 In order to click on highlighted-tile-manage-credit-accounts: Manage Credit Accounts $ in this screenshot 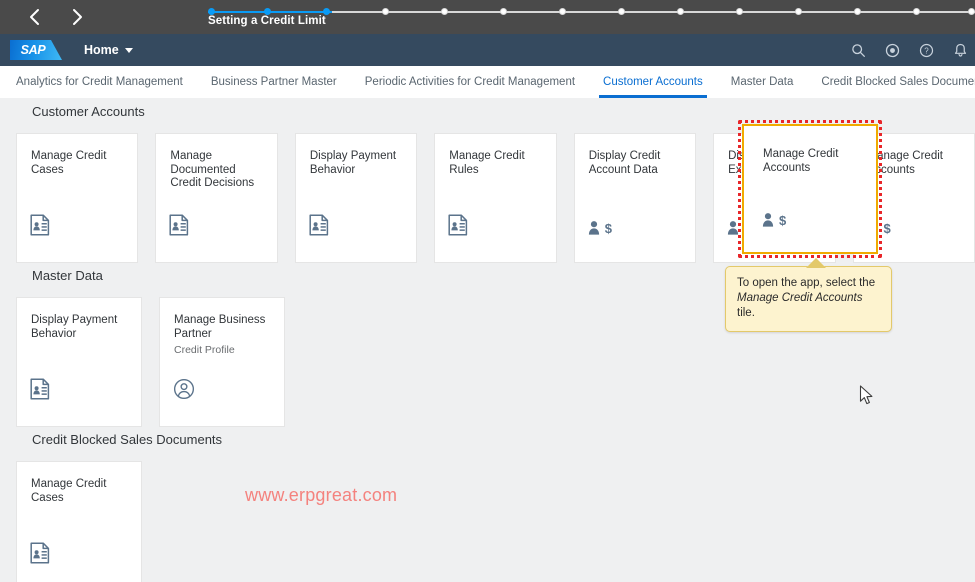, I will do `click(810, 189)`.